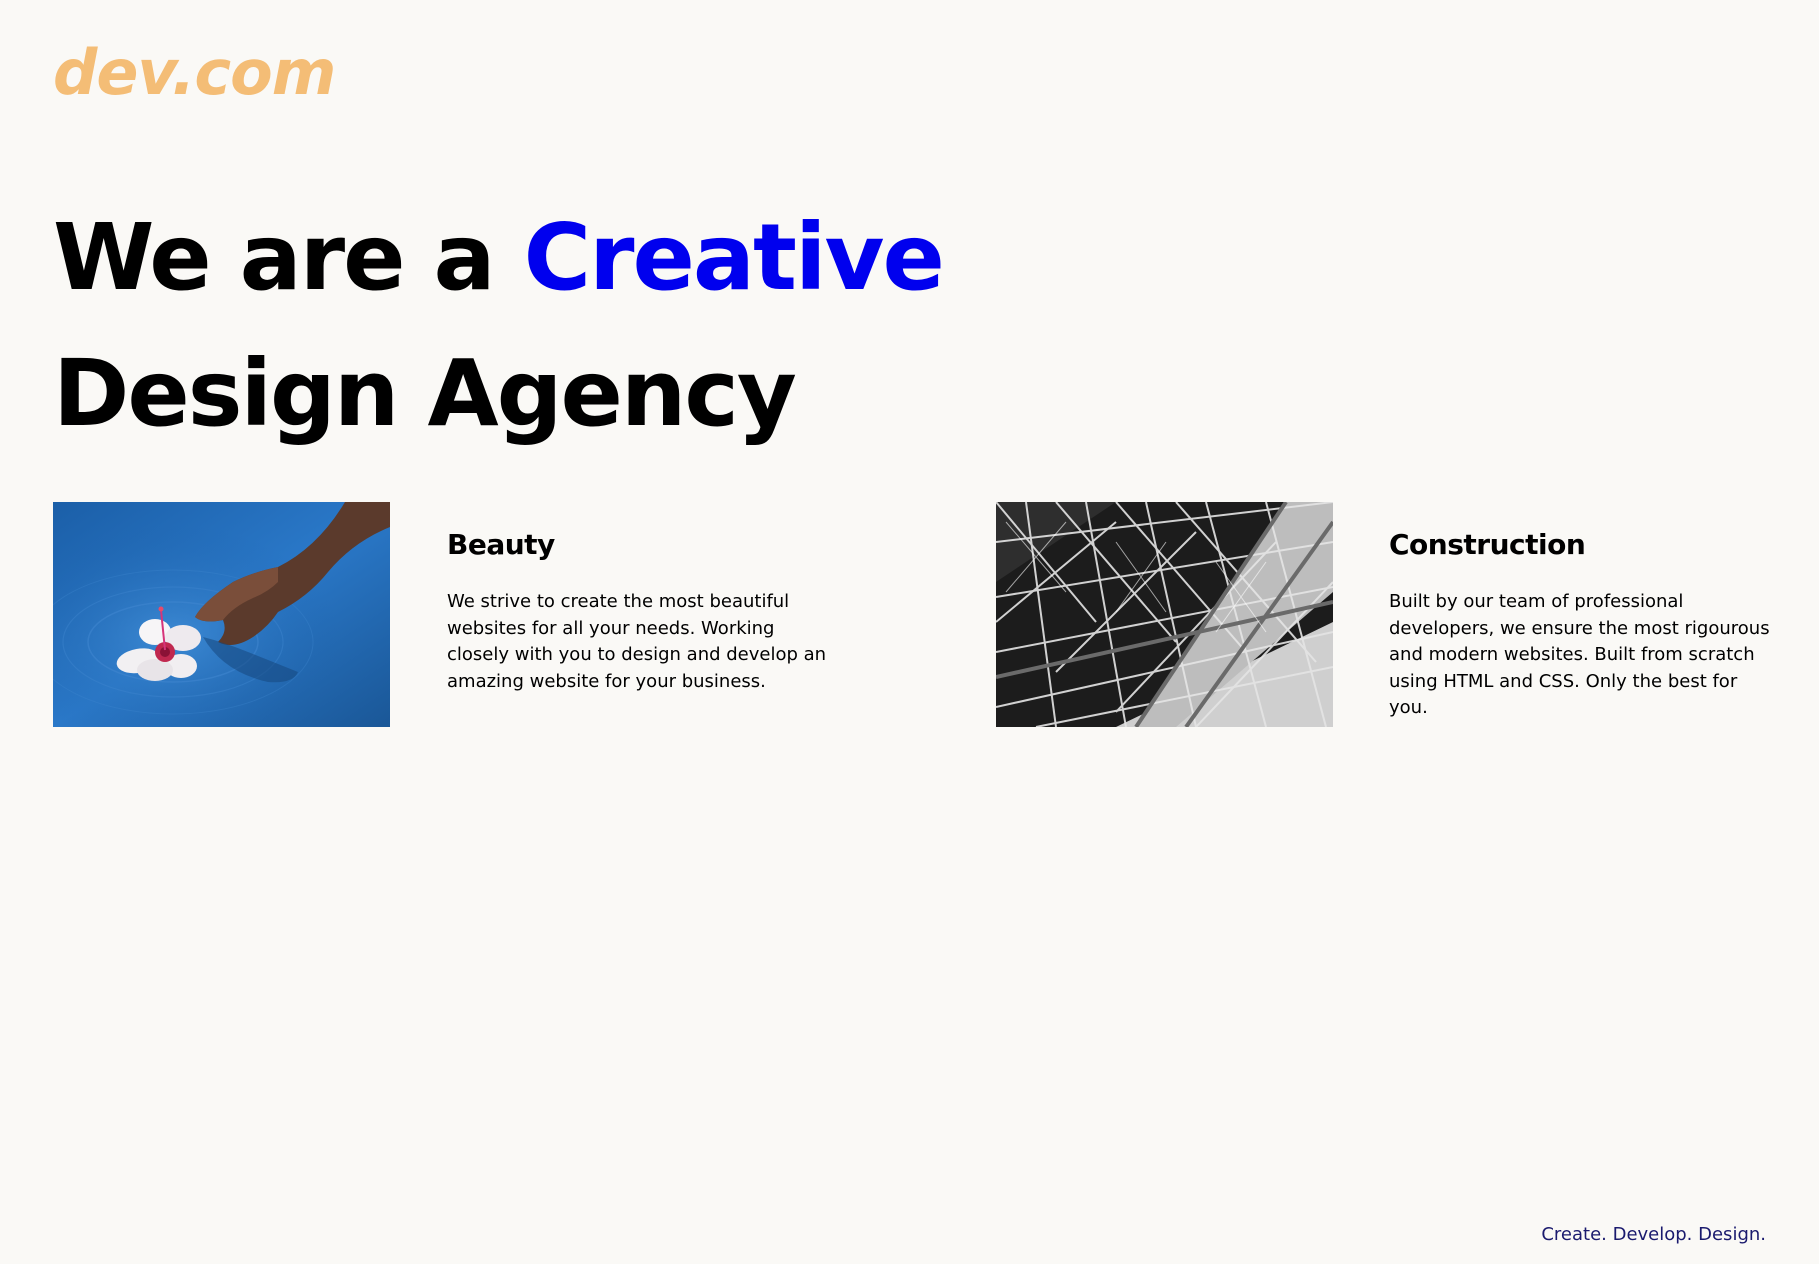 This screenshot has height=1264, width=1819. Describe the element at coordinates (425, 393) in the screenshot. I see `hero-line-2: Design Agency` at that location.